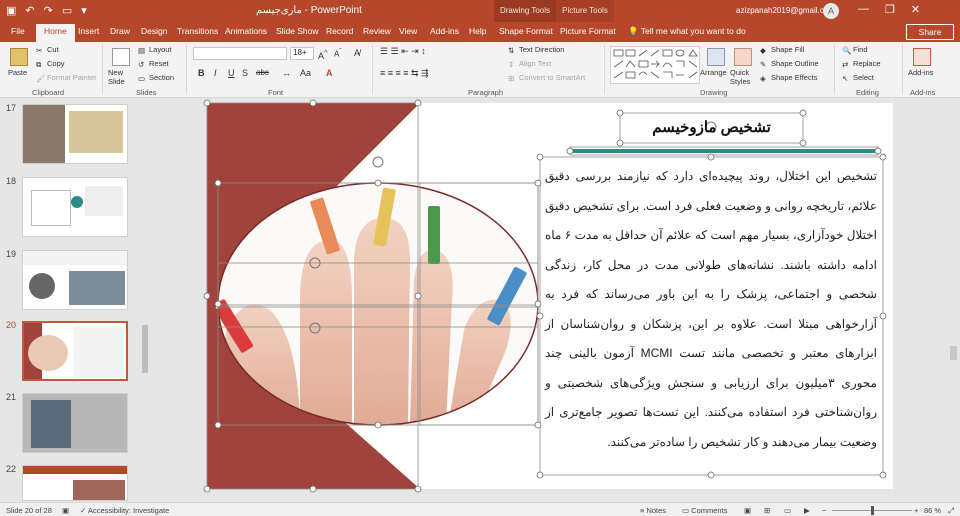  What do you see at coordinates (408, 31) in the screenshot?
I see `tab-view: View` at bounding box center [408, 31].